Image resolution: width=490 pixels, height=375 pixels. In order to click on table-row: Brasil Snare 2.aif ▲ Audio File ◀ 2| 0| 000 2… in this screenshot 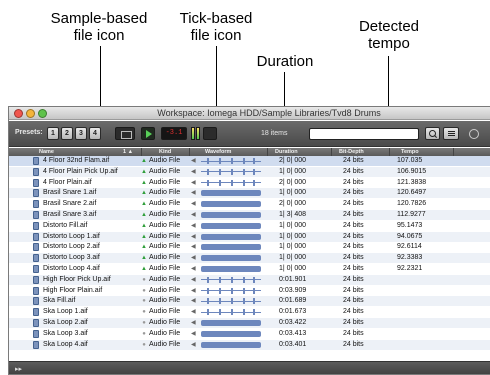, I will do `click(249, 204)`.